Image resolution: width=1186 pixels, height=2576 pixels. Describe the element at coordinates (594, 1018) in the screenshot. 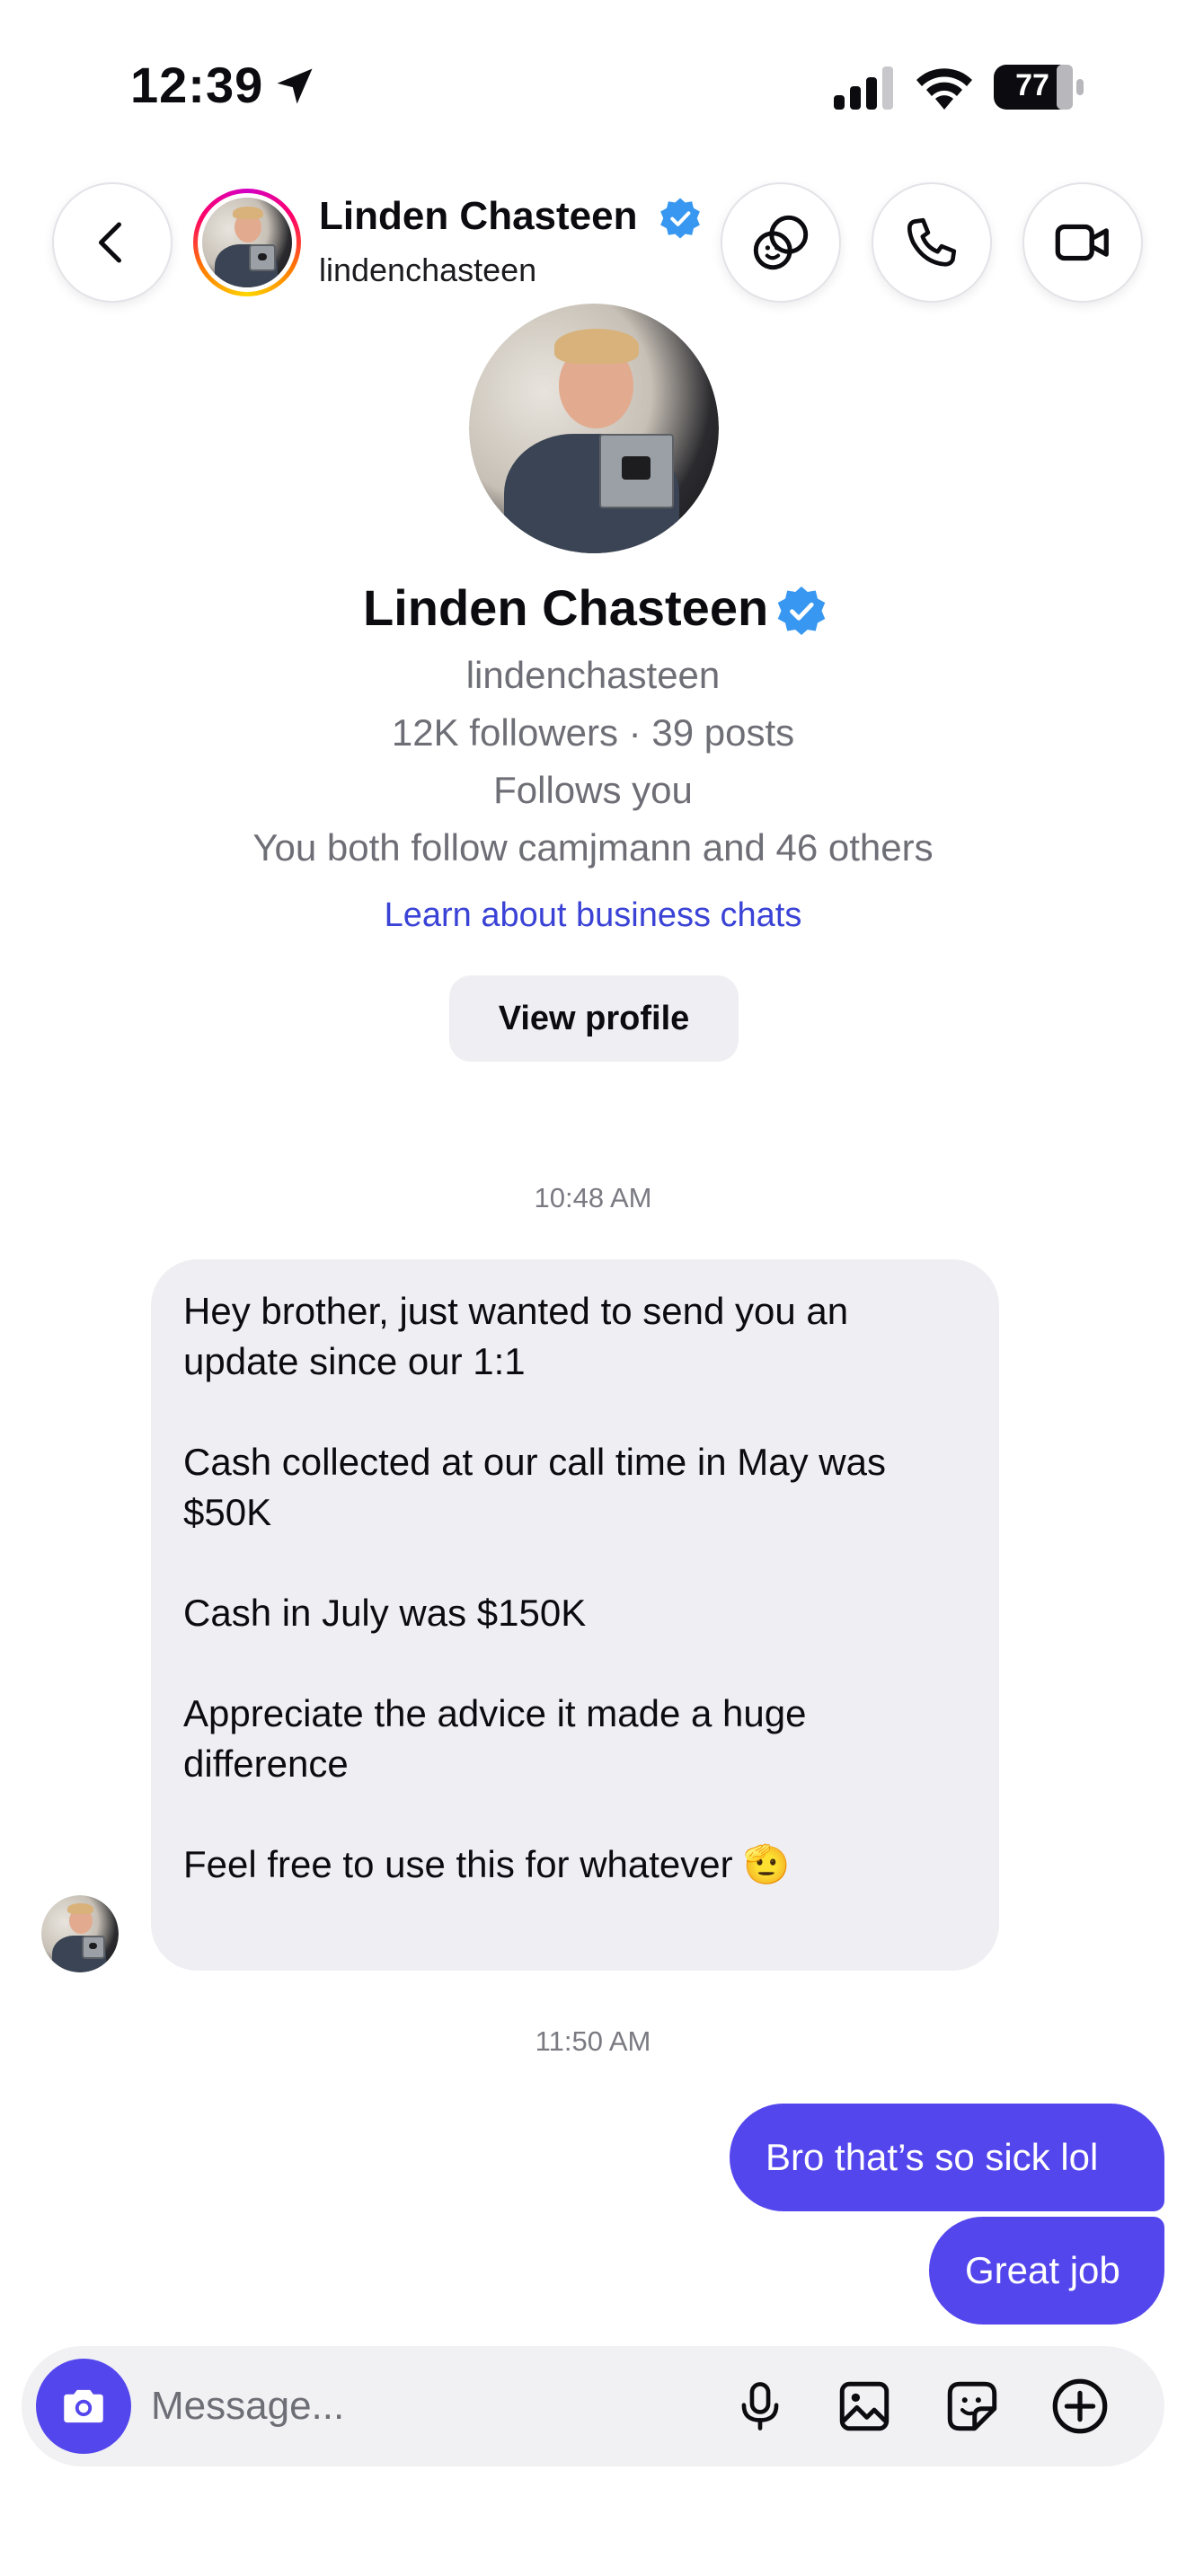

I see `view-profile-button: View profile` at that location.